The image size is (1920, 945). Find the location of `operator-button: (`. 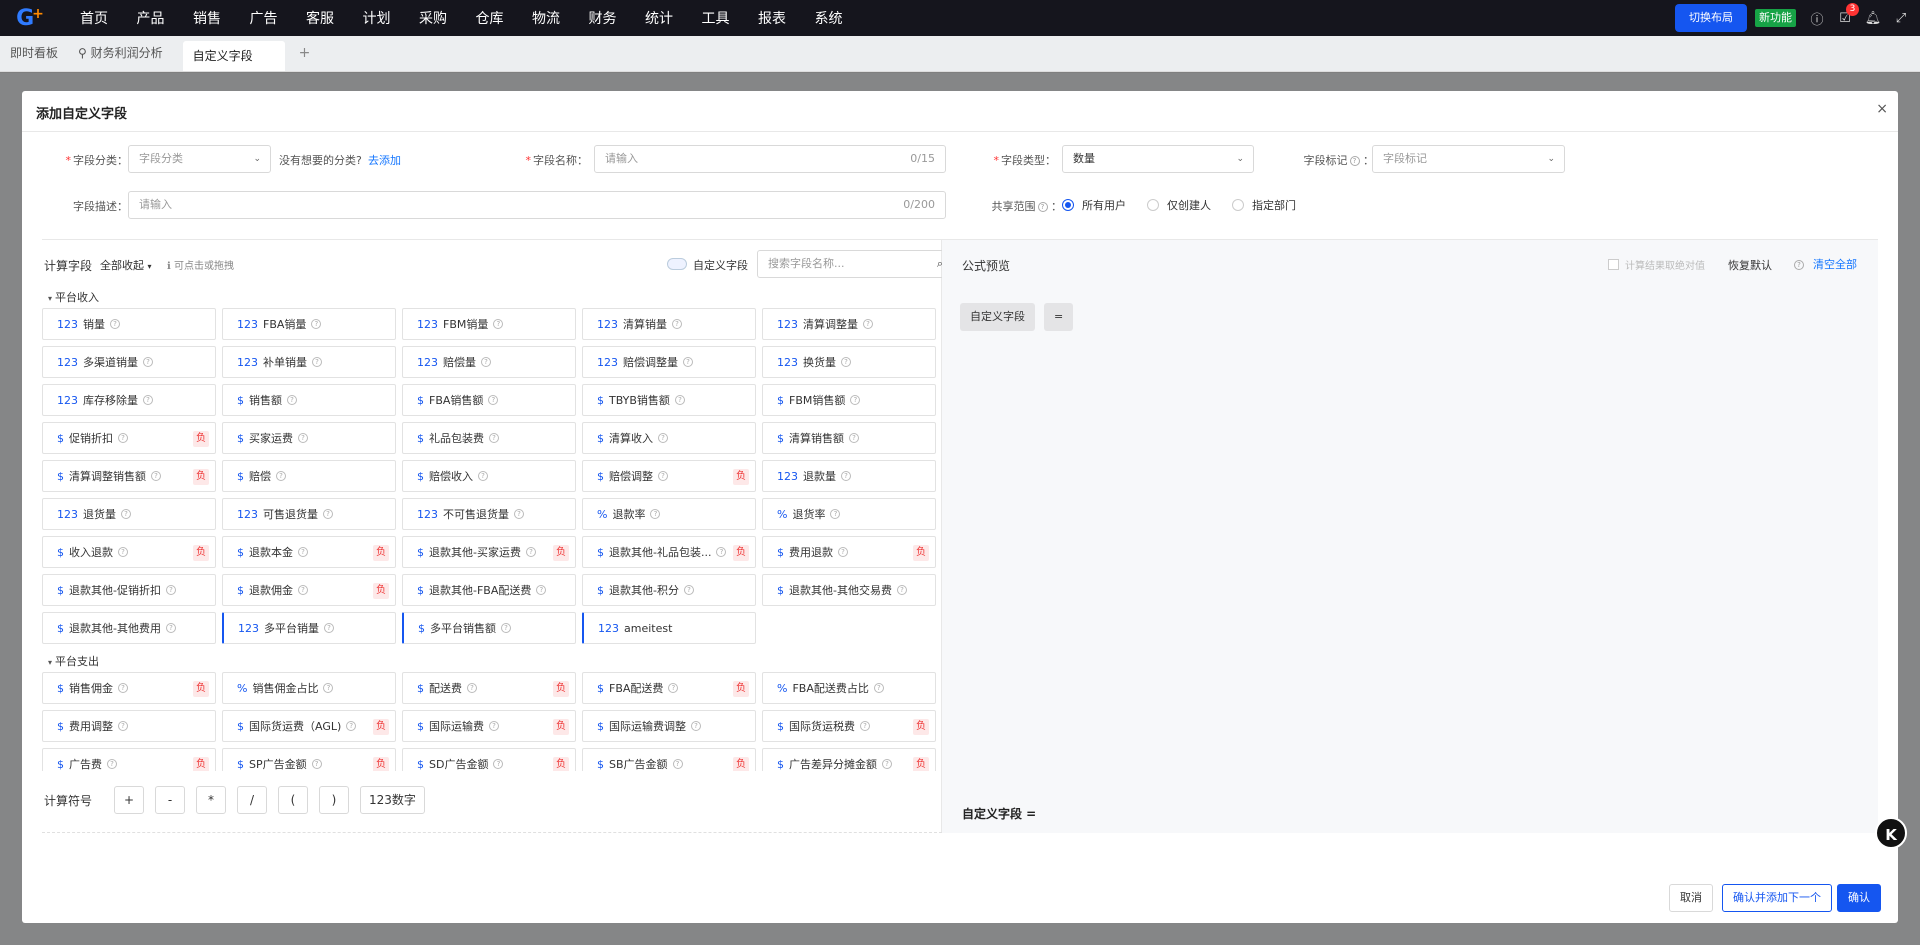

operator-button: ( is located at coordinates (293, 800).